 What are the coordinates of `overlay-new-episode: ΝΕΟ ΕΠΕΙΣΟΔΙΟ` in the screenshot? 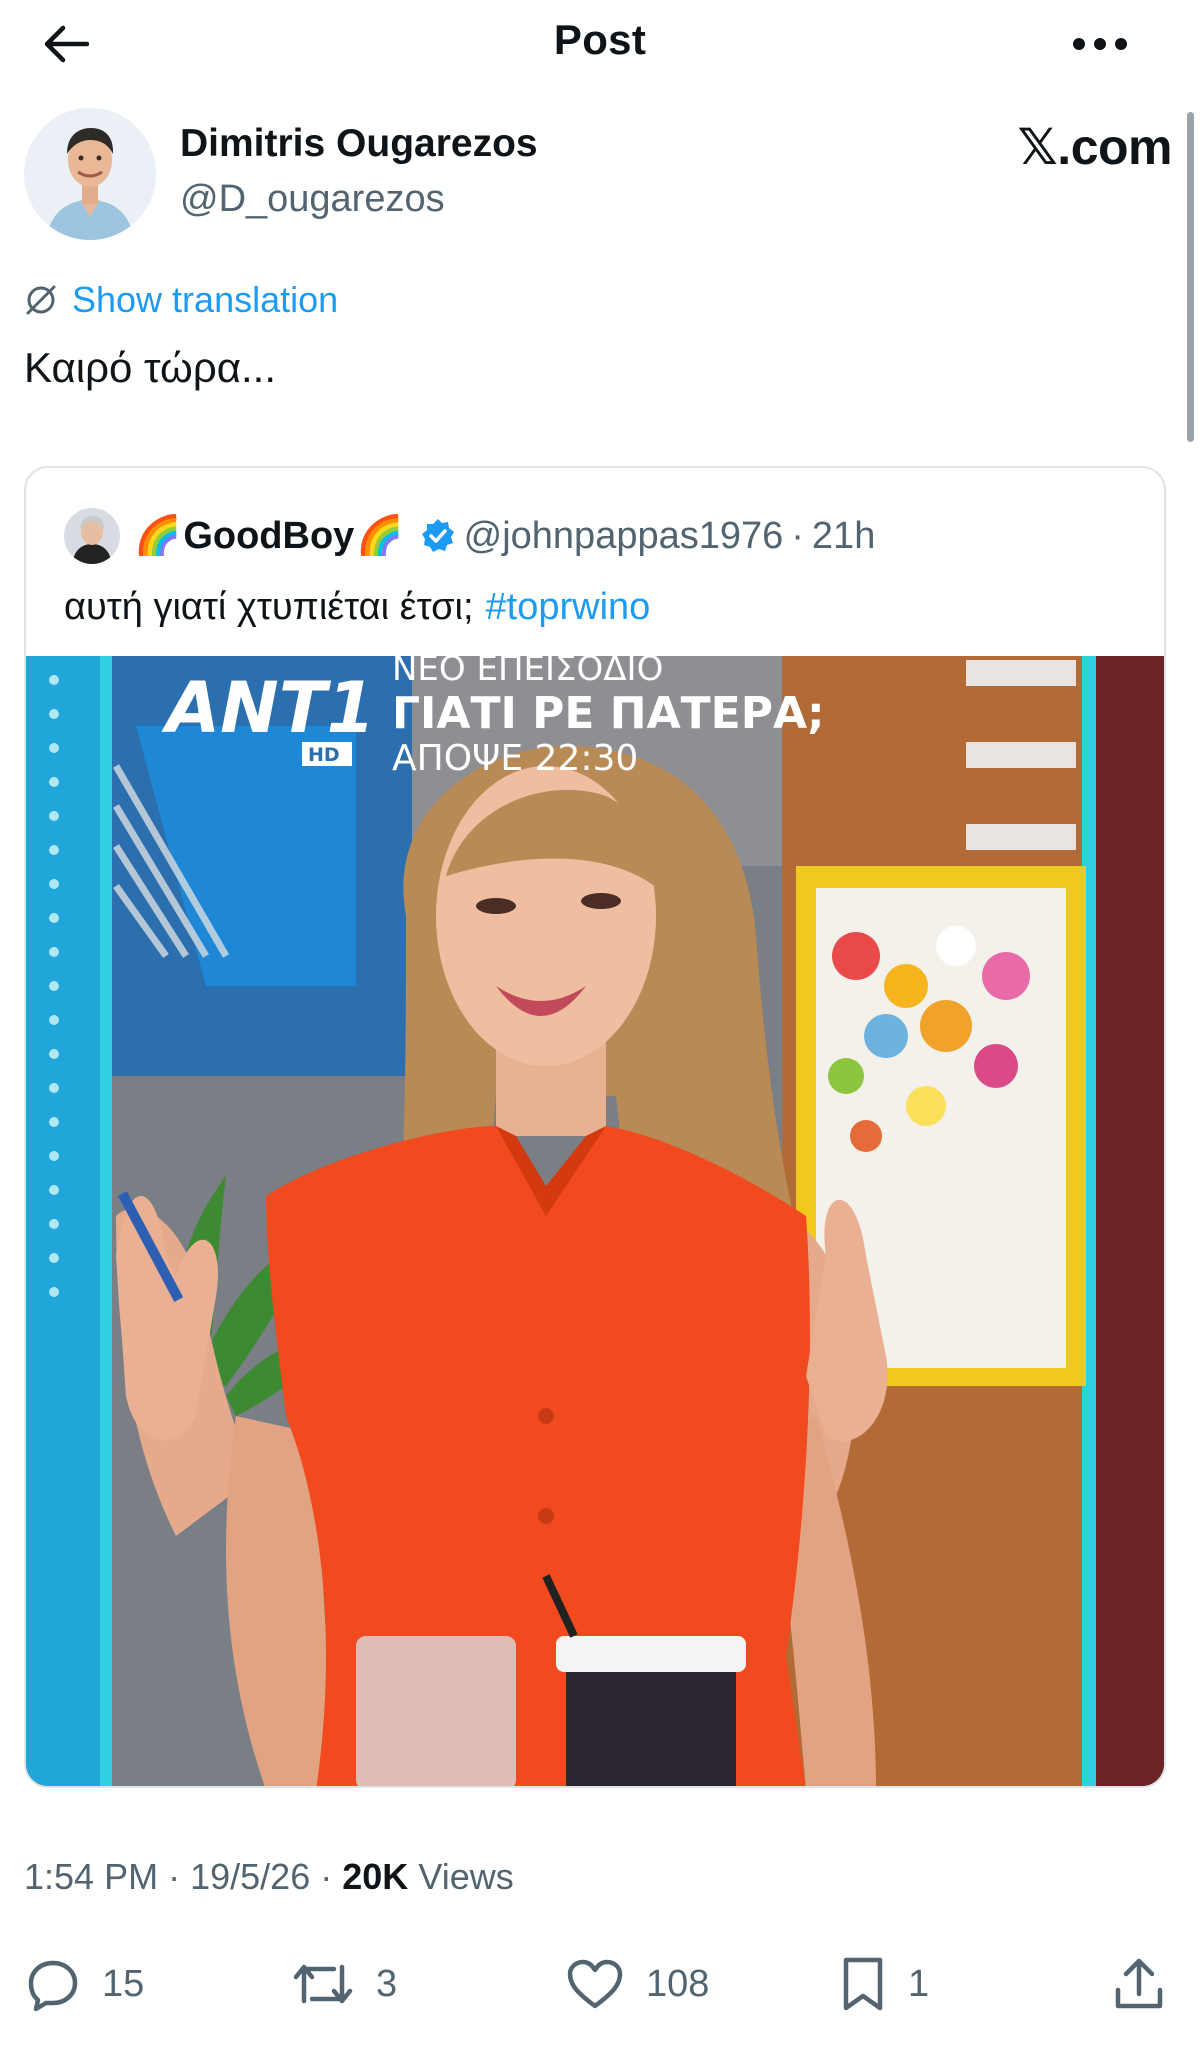 It's located at (527, 672).